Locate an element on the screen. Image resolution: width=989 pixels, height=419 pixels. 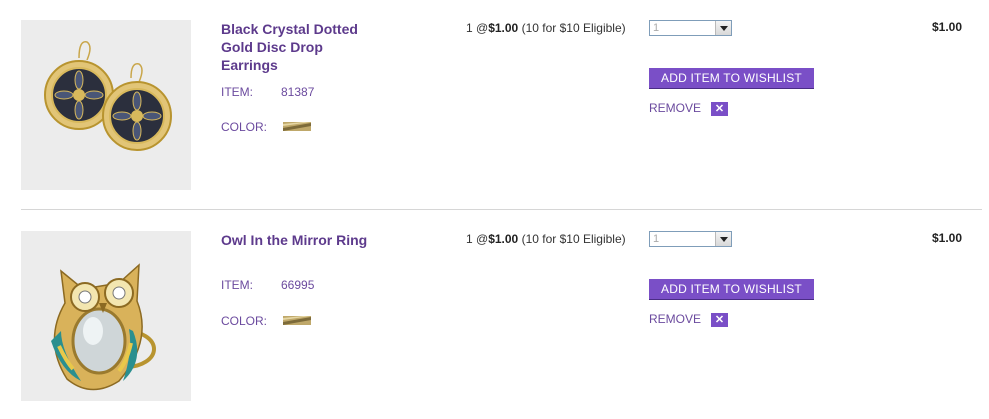
earrings-image is located at coordinates (106, 105).